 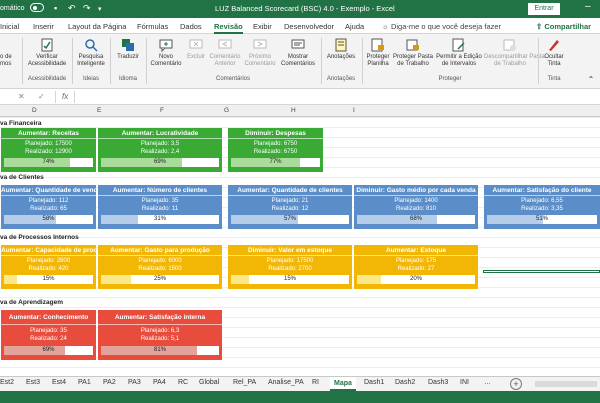 What do you see at coordinates (84, 382) in the screenshot?
I see `sheet-tab: PA1` at bounding box center [84, 382].